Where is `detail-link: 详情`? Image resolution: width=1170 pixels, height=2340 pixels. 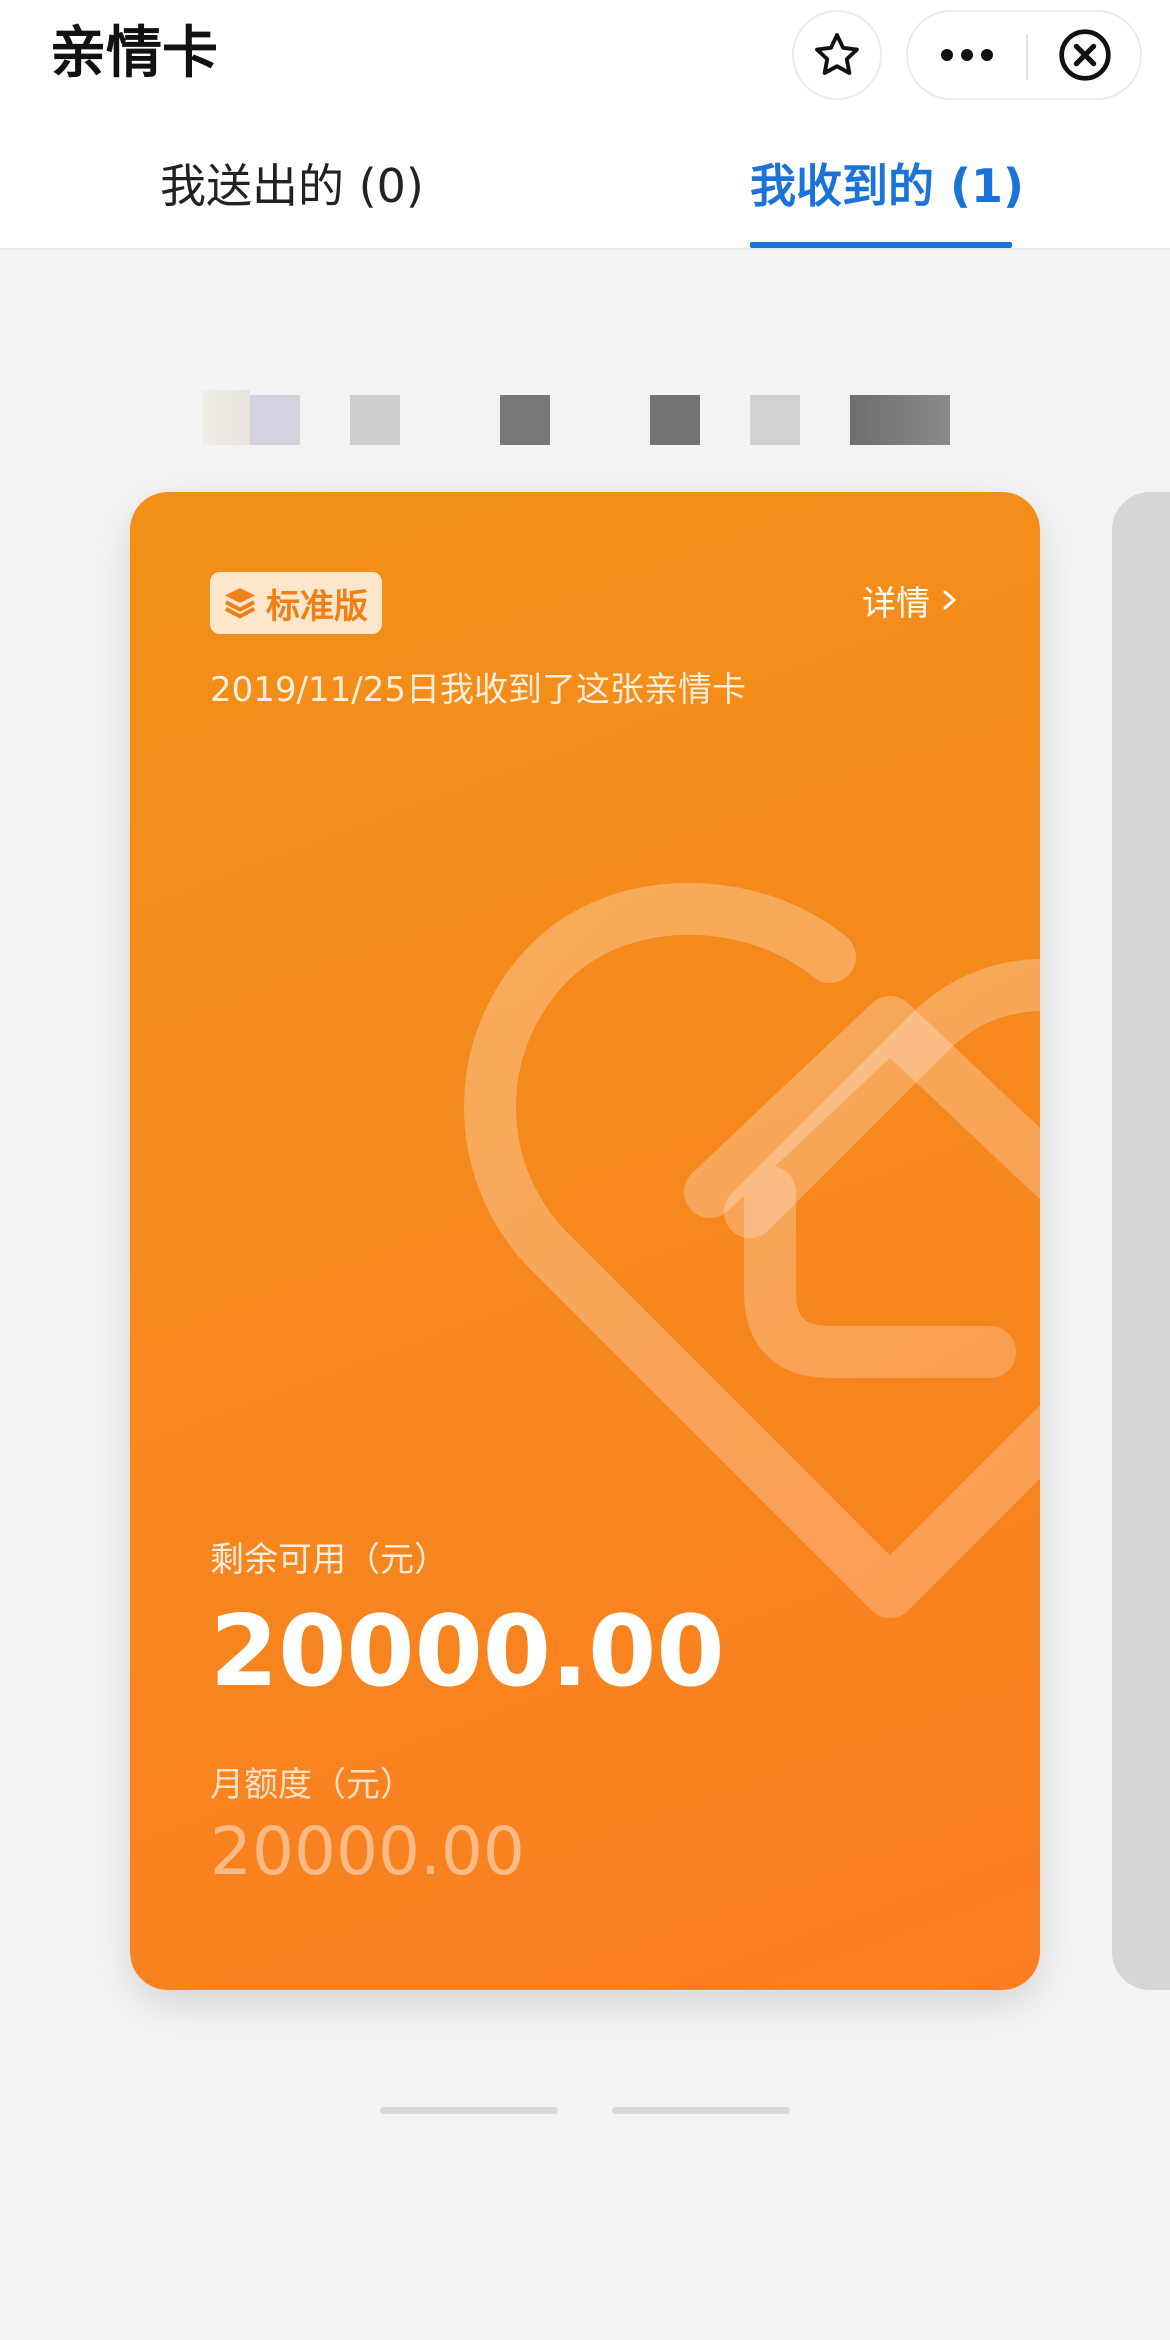
detail-link: 详情 is located at coordinates (912, 600).